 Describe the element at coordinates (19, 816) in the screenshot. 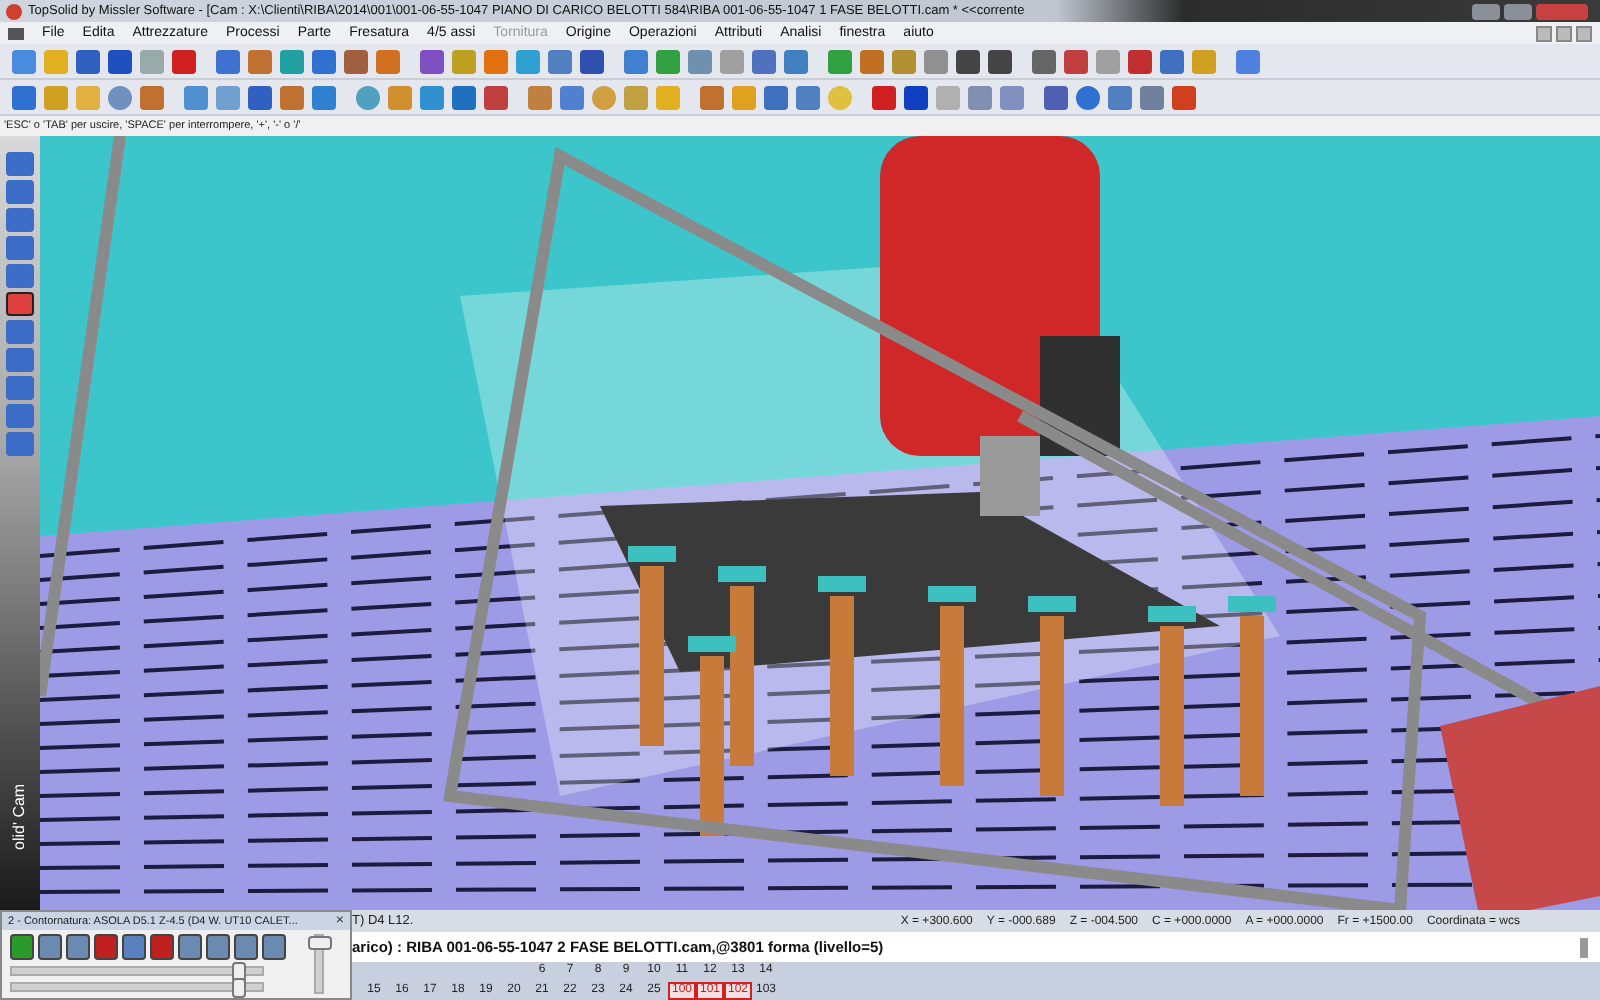

I see `side-label: olid' Cam` at that location.